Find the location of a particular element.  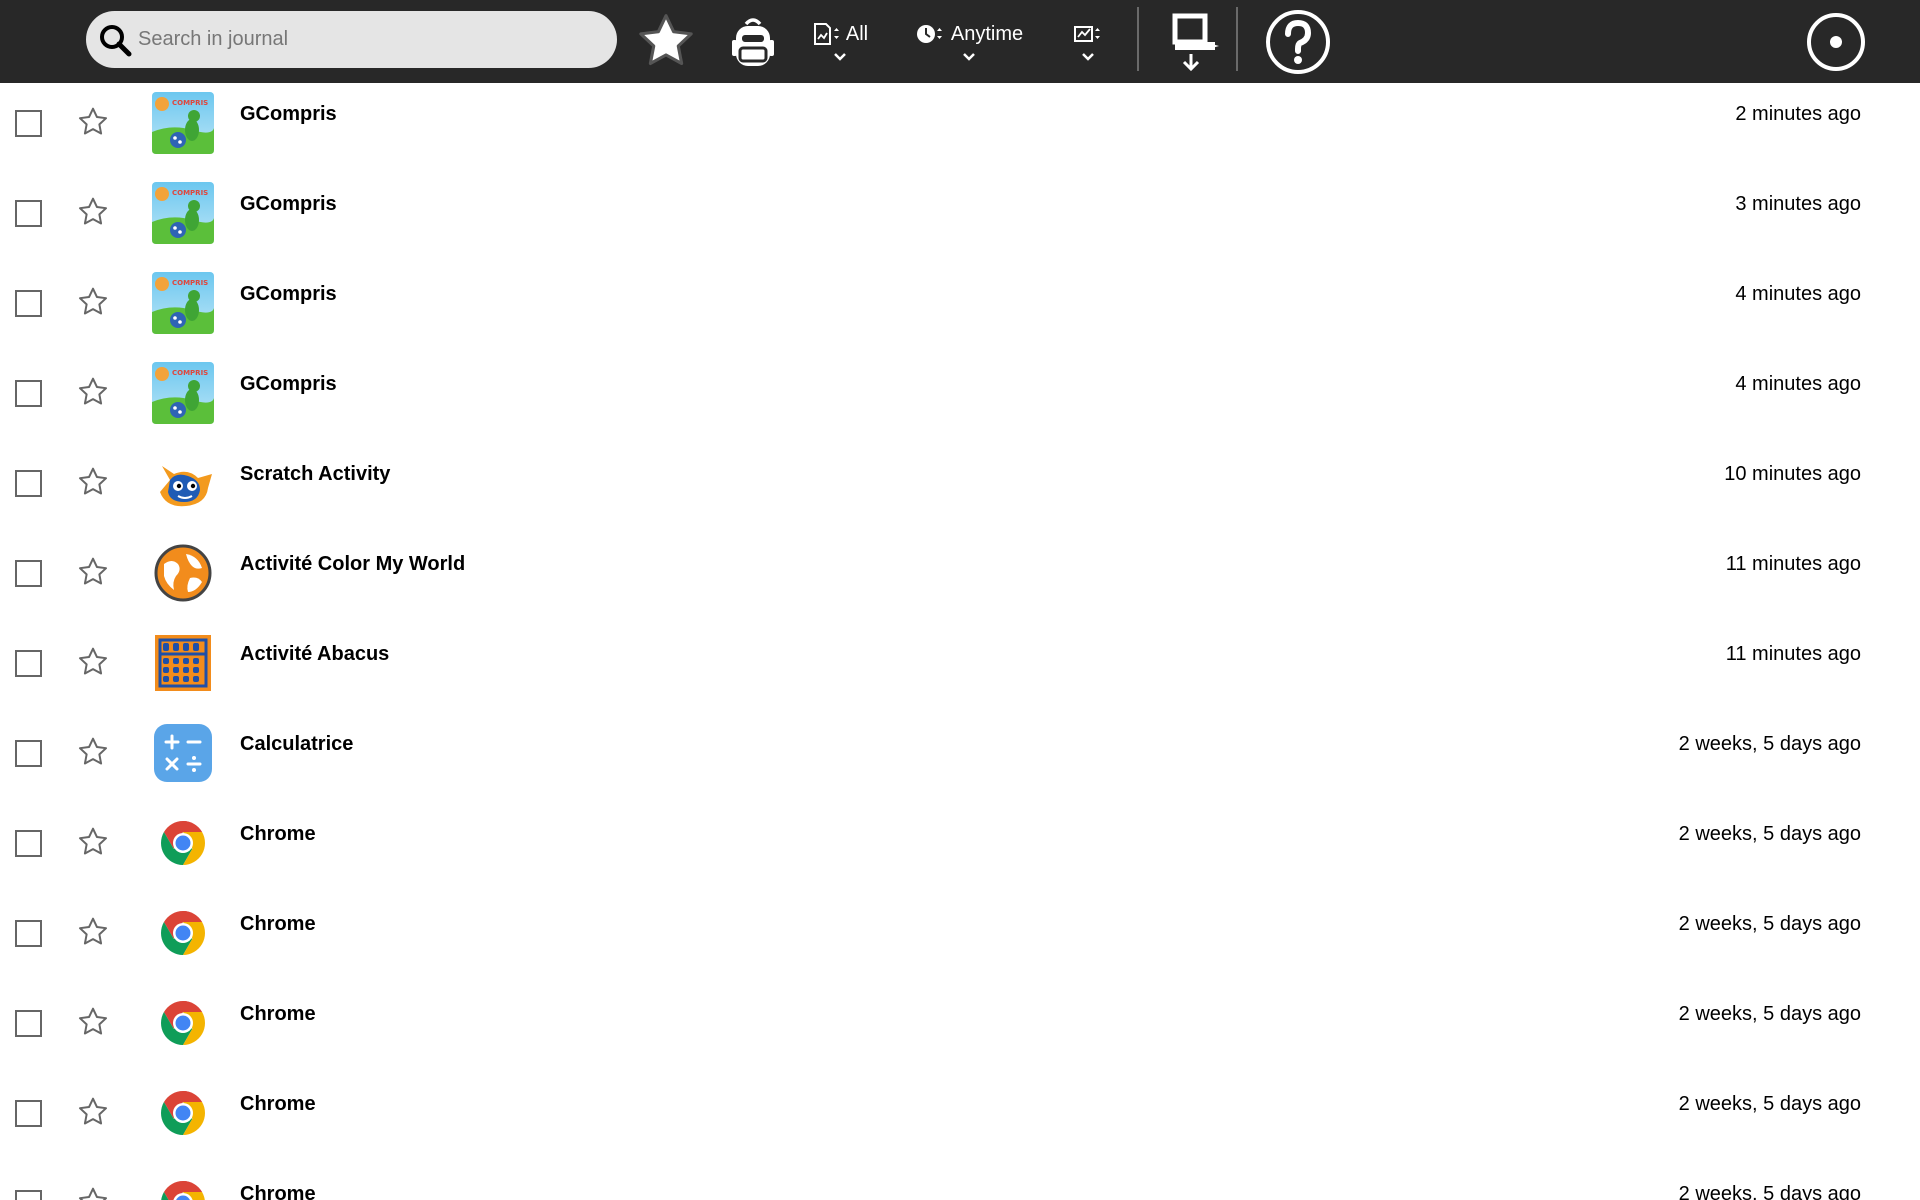

calculator-icon is located at coordinates (183, 753).